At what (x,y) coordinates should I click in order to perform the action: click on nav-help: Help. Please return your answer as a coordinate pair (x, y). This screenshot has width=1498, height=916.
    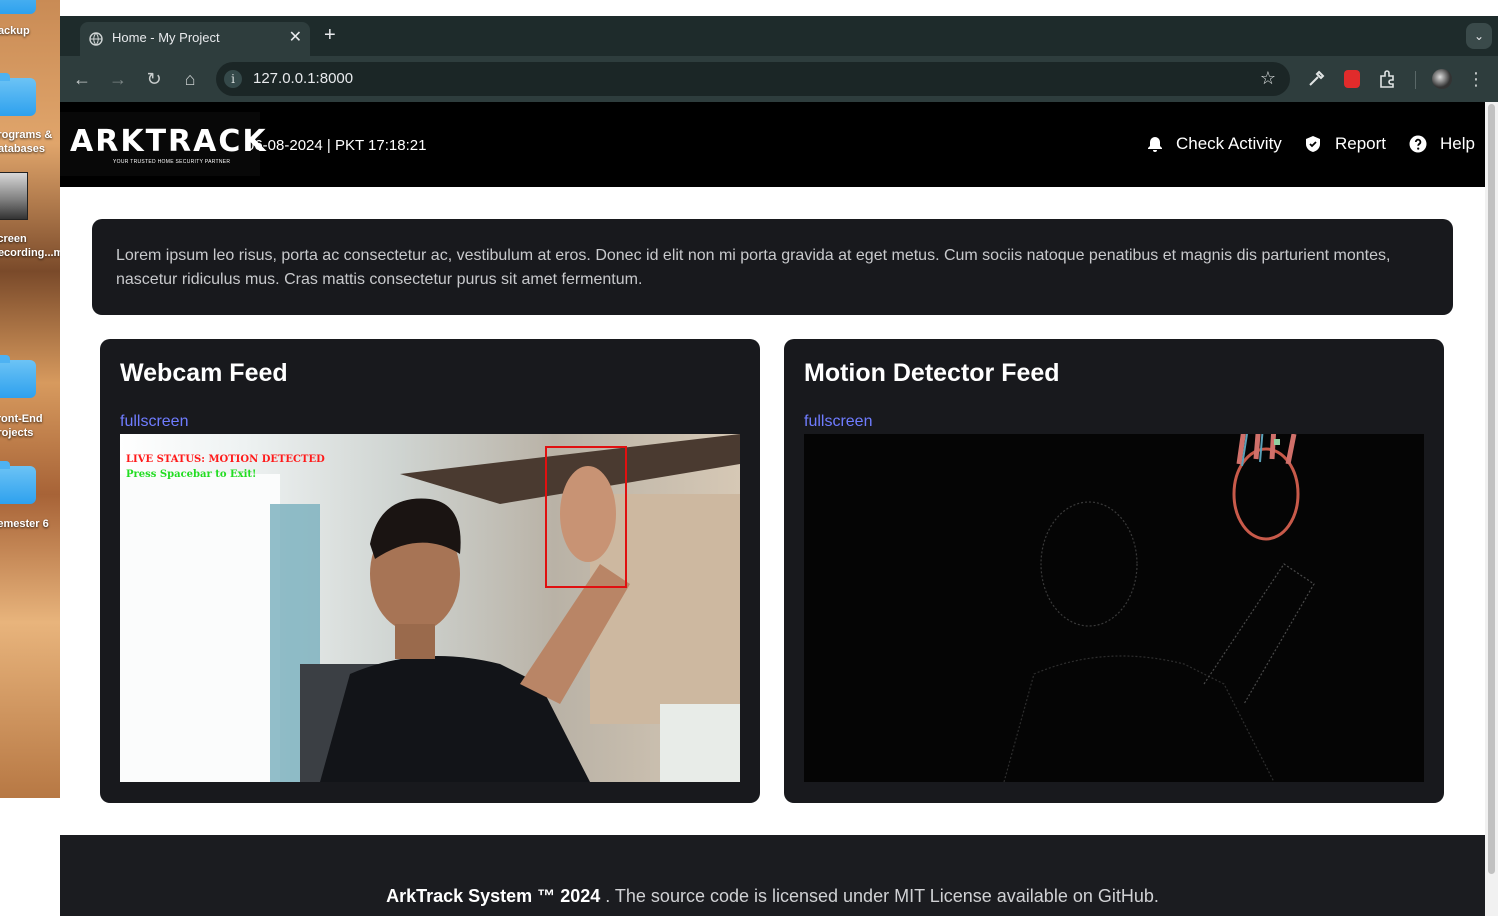
    Looking at the image, I should click on (1442, 144).